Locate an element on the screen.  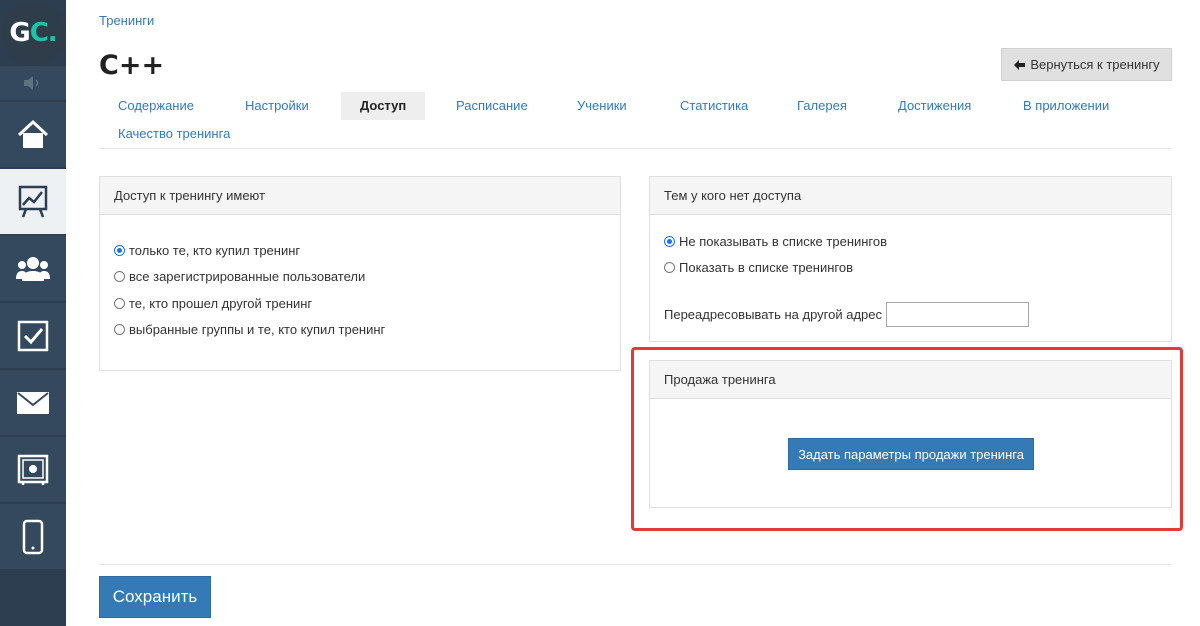
safe-icon is located at coordinates (33, 469).